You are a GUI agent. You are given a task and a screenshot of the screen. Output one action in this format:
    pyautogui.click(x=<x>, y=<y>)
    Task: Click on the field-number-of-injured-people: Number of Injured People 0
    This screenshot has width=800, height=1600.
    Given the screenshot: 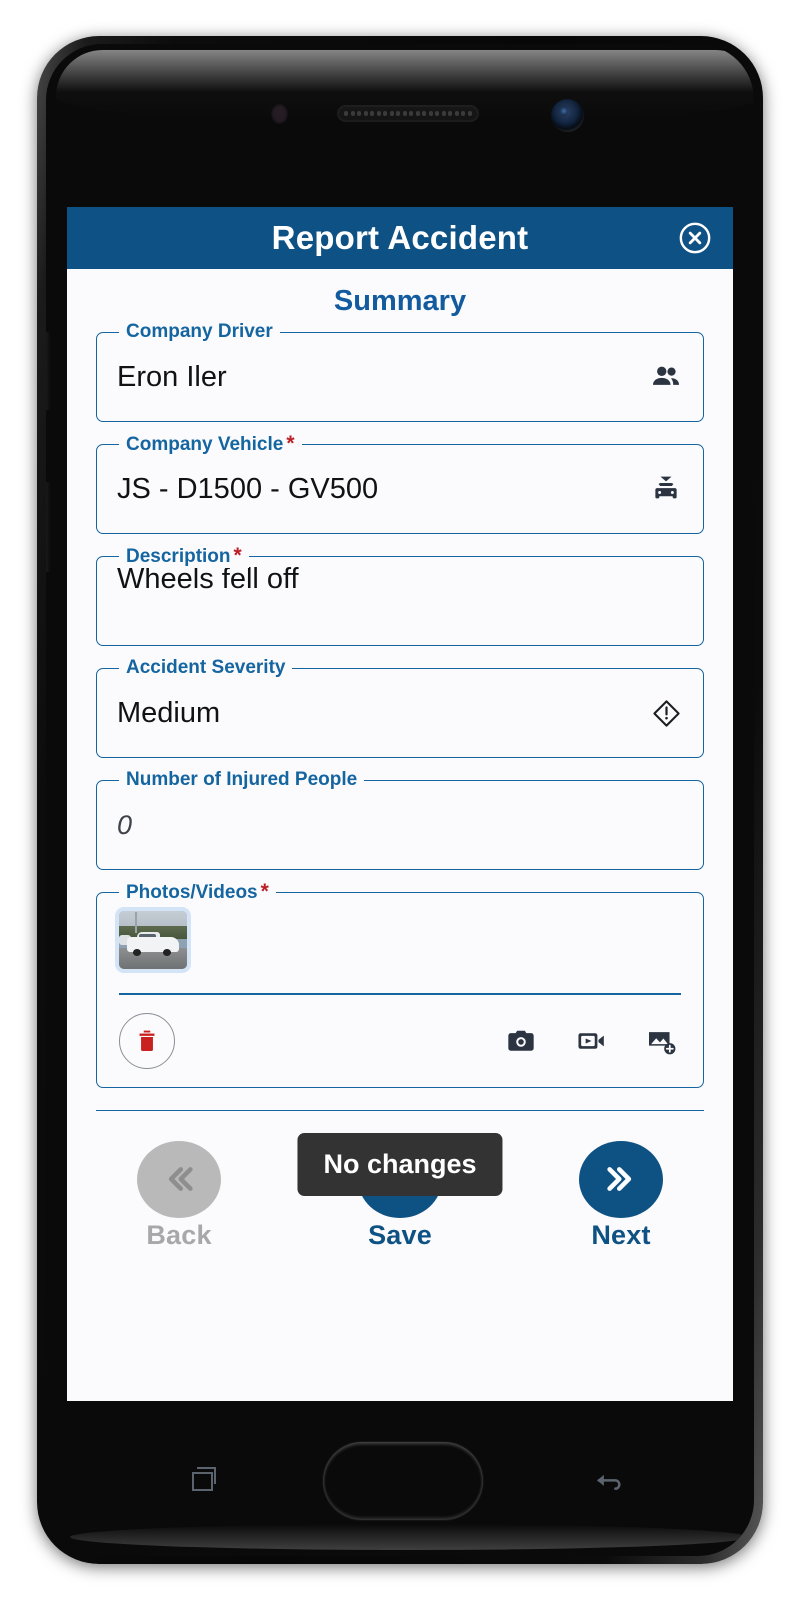 What is the action you would take?
    pyautogui.click(x=400, y=819)
    